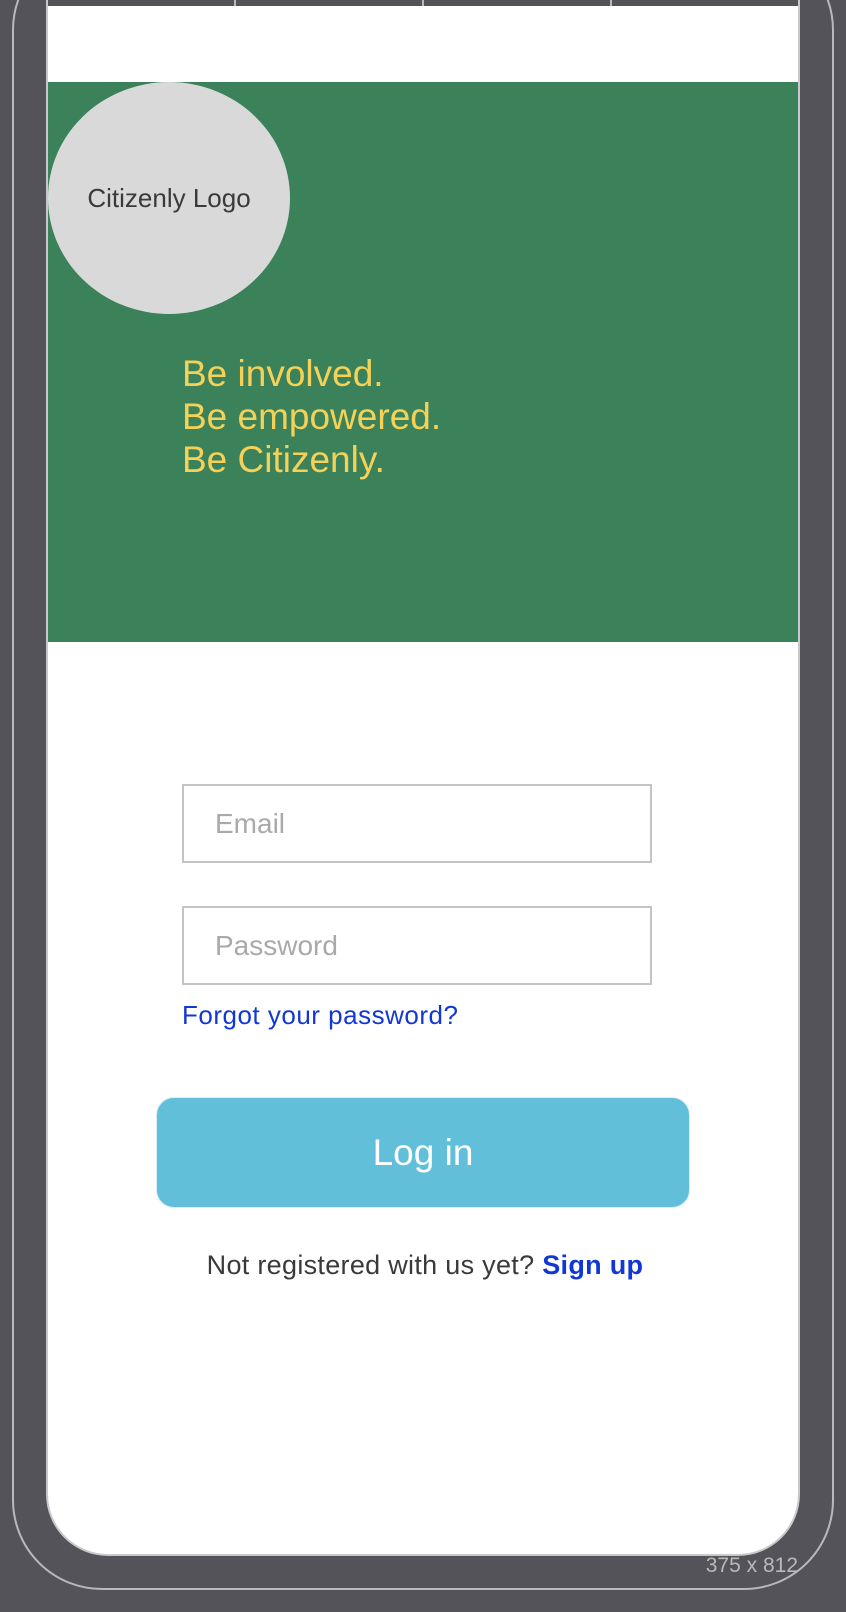 The height and width of the screenshot is (1612, 846). I want to click on password-input, so click(432, 945).